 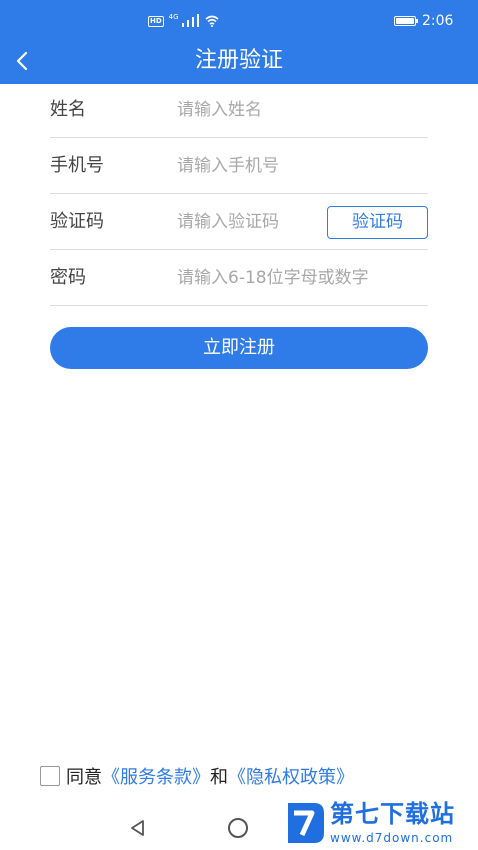 What do you see at coordinates (252, 222) in the screenshot?
I see `code-input` at bounding box center [252, 222].